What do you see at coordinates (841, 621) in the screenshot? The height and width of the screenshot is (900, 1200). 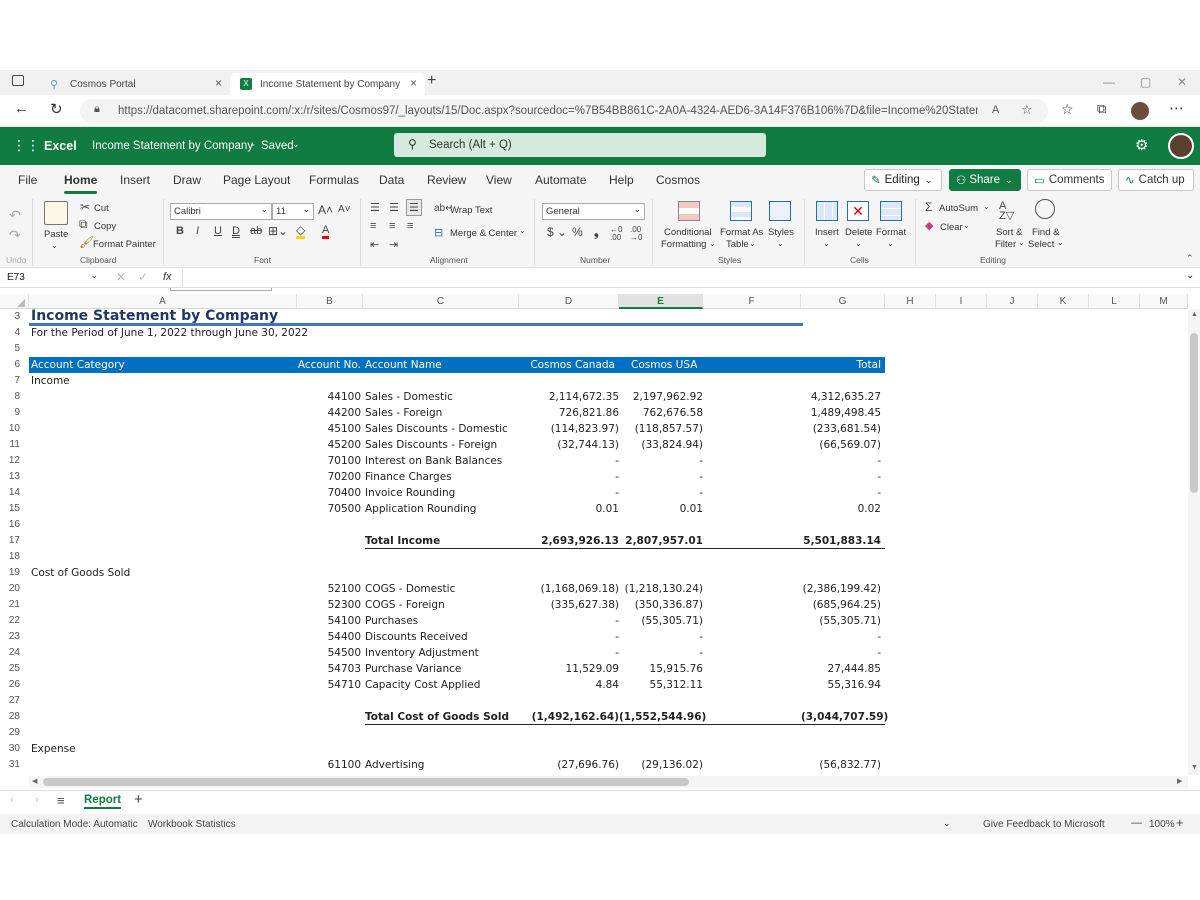 I see `cell-total: (55,305.71)` at bounding box center [841, 621].